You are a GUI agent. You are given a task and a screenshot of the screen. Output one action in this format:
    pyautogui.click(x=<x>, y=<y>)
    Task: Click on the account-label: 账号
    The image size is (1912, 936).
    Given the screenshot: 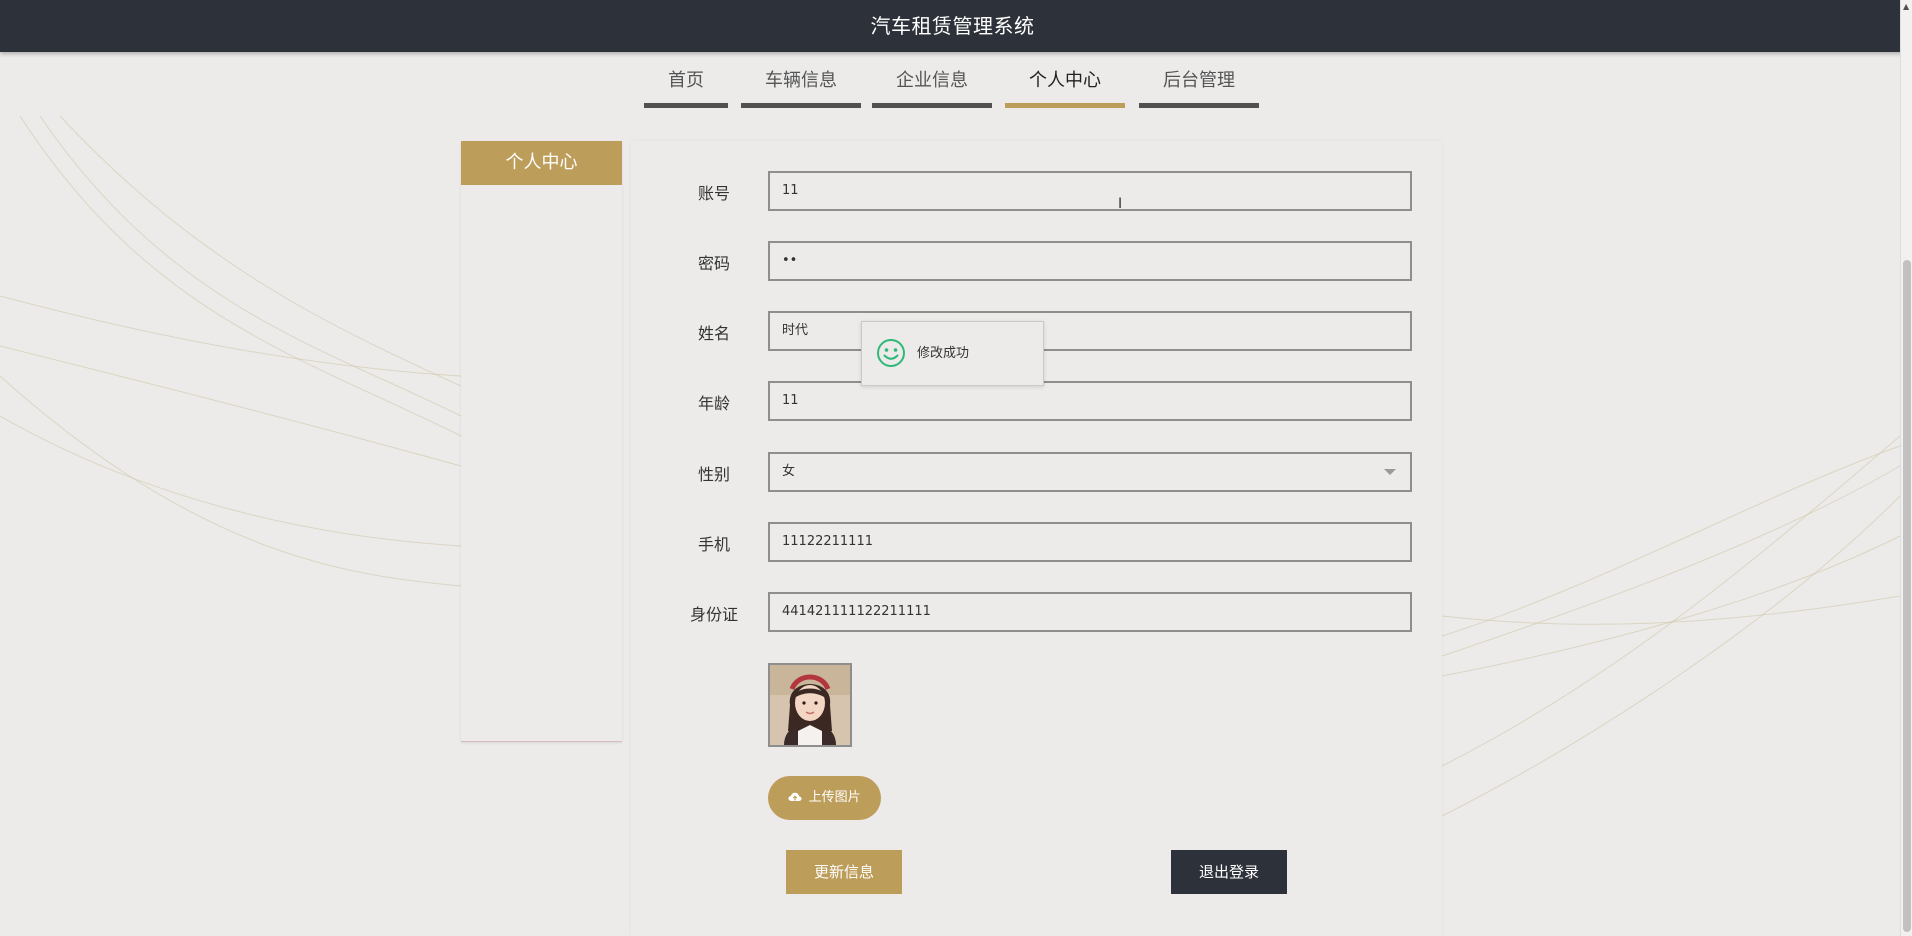 What is the action you would take?
    pyautogui.click(x=713, y=193)
    